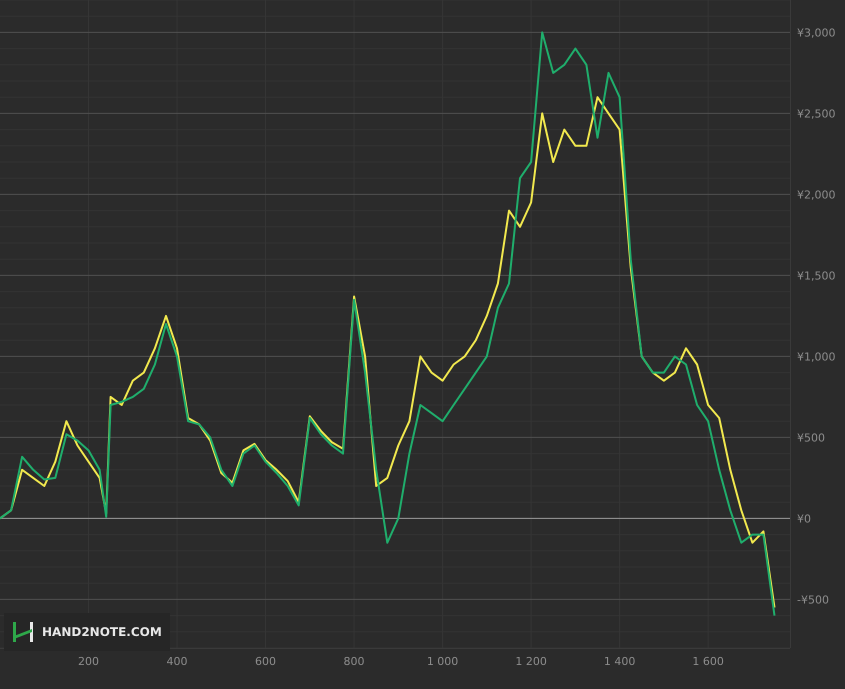 Image resolution: width=845 pixels, height=689 pixels. What do you see at coordinates (442, 661) in the screenshot?
I see `x-tick-label: 1 000` at bounding box center [442, 661].